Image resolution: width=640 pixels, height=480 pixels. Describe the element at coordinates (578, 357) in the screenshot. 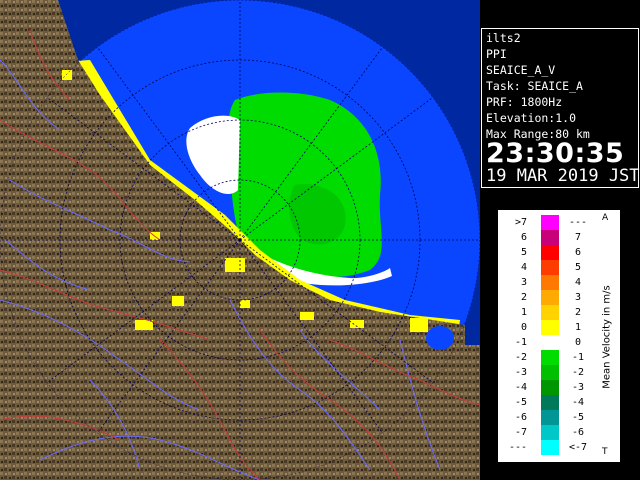

I see `legend-right-value: -1` at that location.